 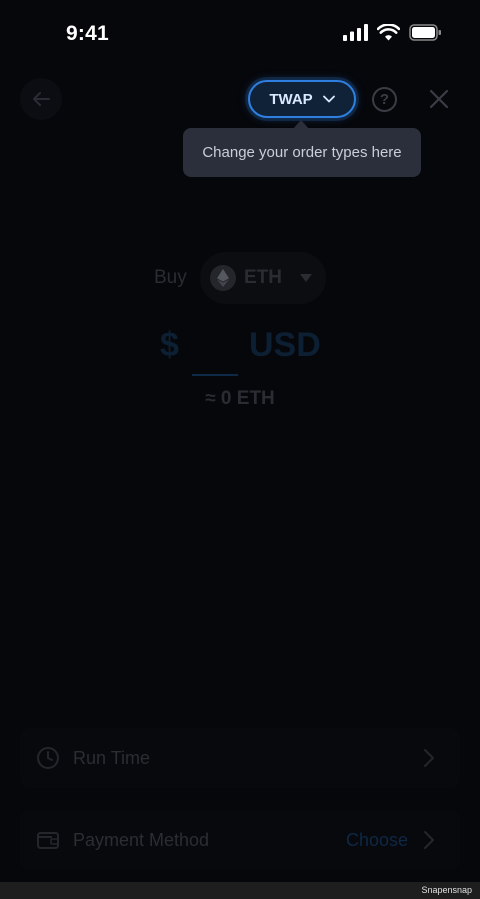 I want to click on watermark: Snapensnap, so click(x=446, y=890).